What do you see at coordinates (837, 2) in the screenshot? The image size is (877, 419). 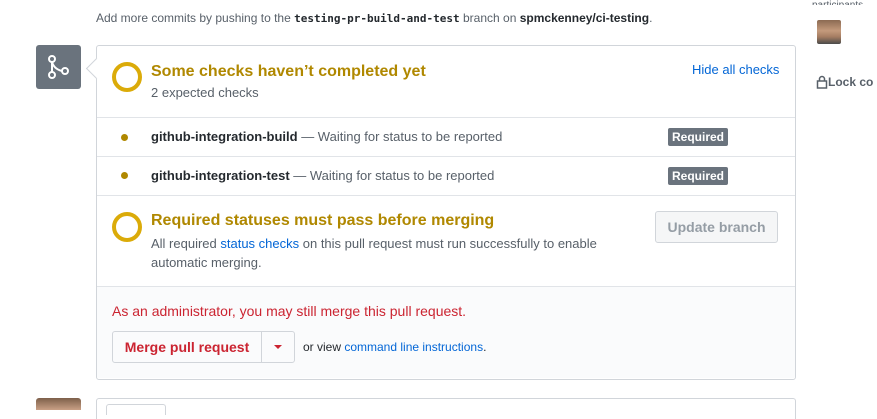 I see `participants-label: participants` at bounding box center [837, 2].